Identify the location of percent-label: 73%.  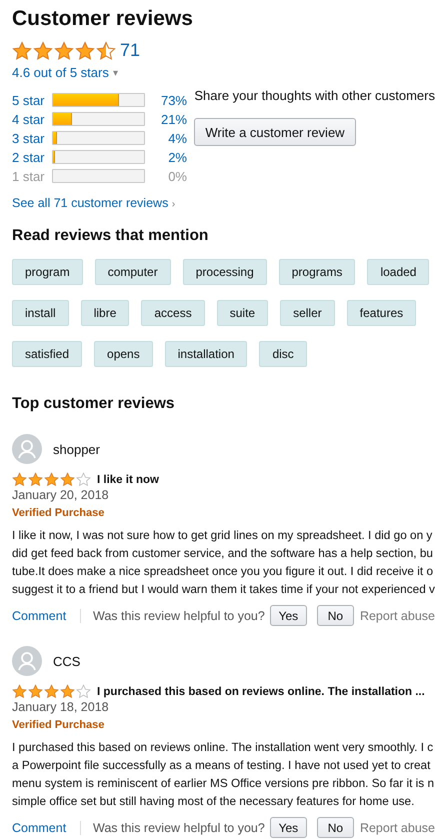
(166, 100).